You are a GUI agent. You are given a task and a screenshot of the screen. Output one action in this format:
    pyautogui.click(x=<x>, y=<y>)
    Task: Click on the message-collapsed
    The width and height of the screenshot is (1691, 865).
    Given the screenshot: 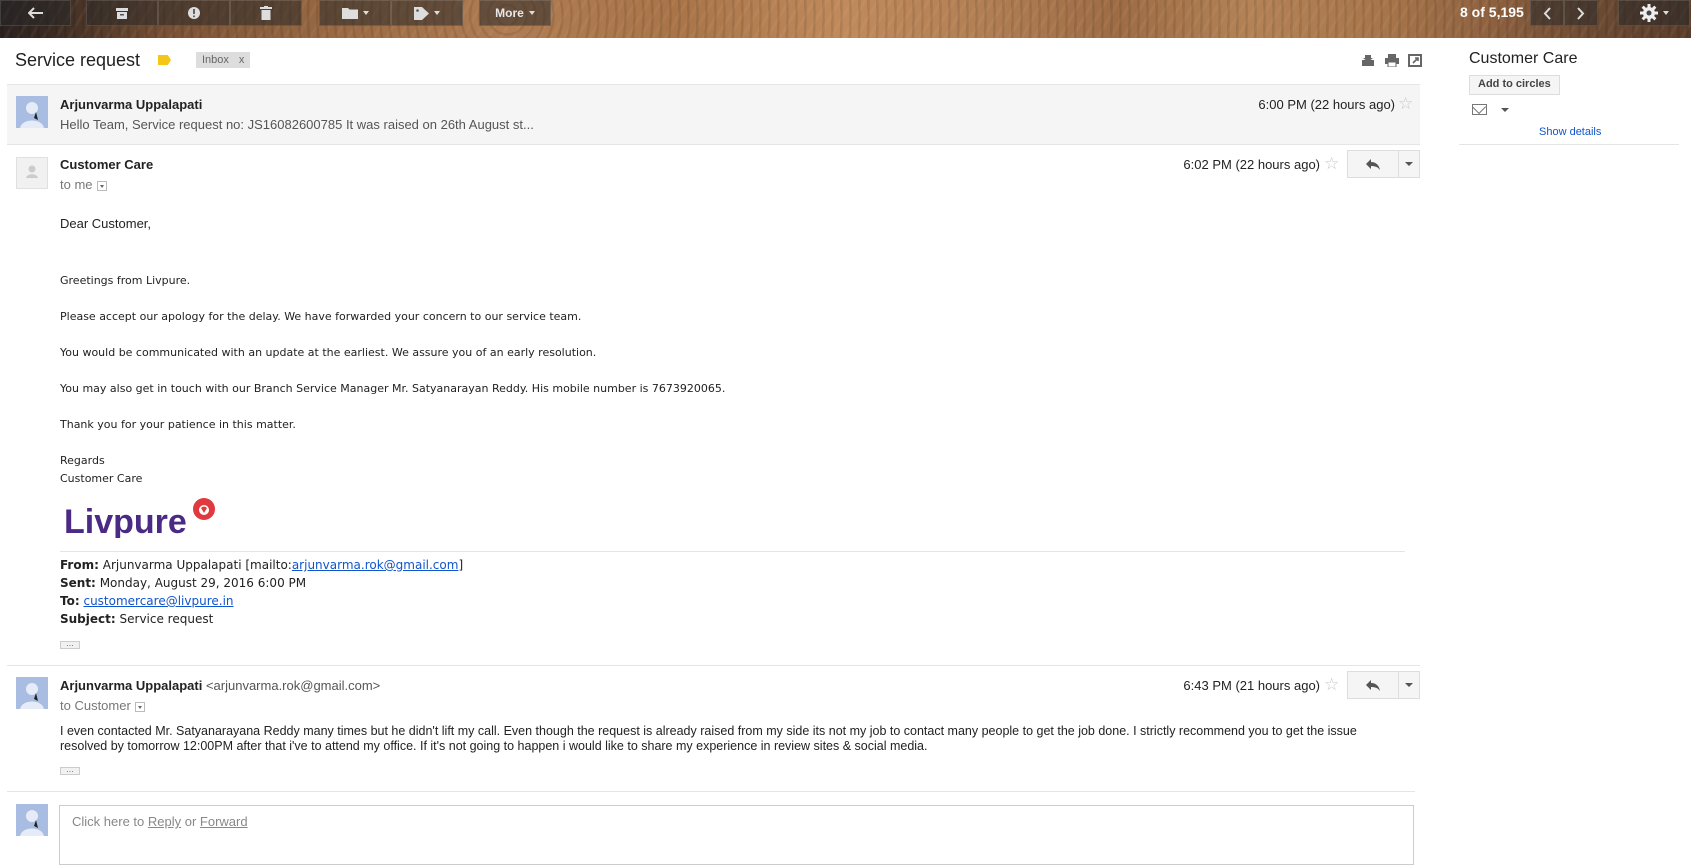 What is the action you would take?
    pyautogui.click(x=713, y=114)
    